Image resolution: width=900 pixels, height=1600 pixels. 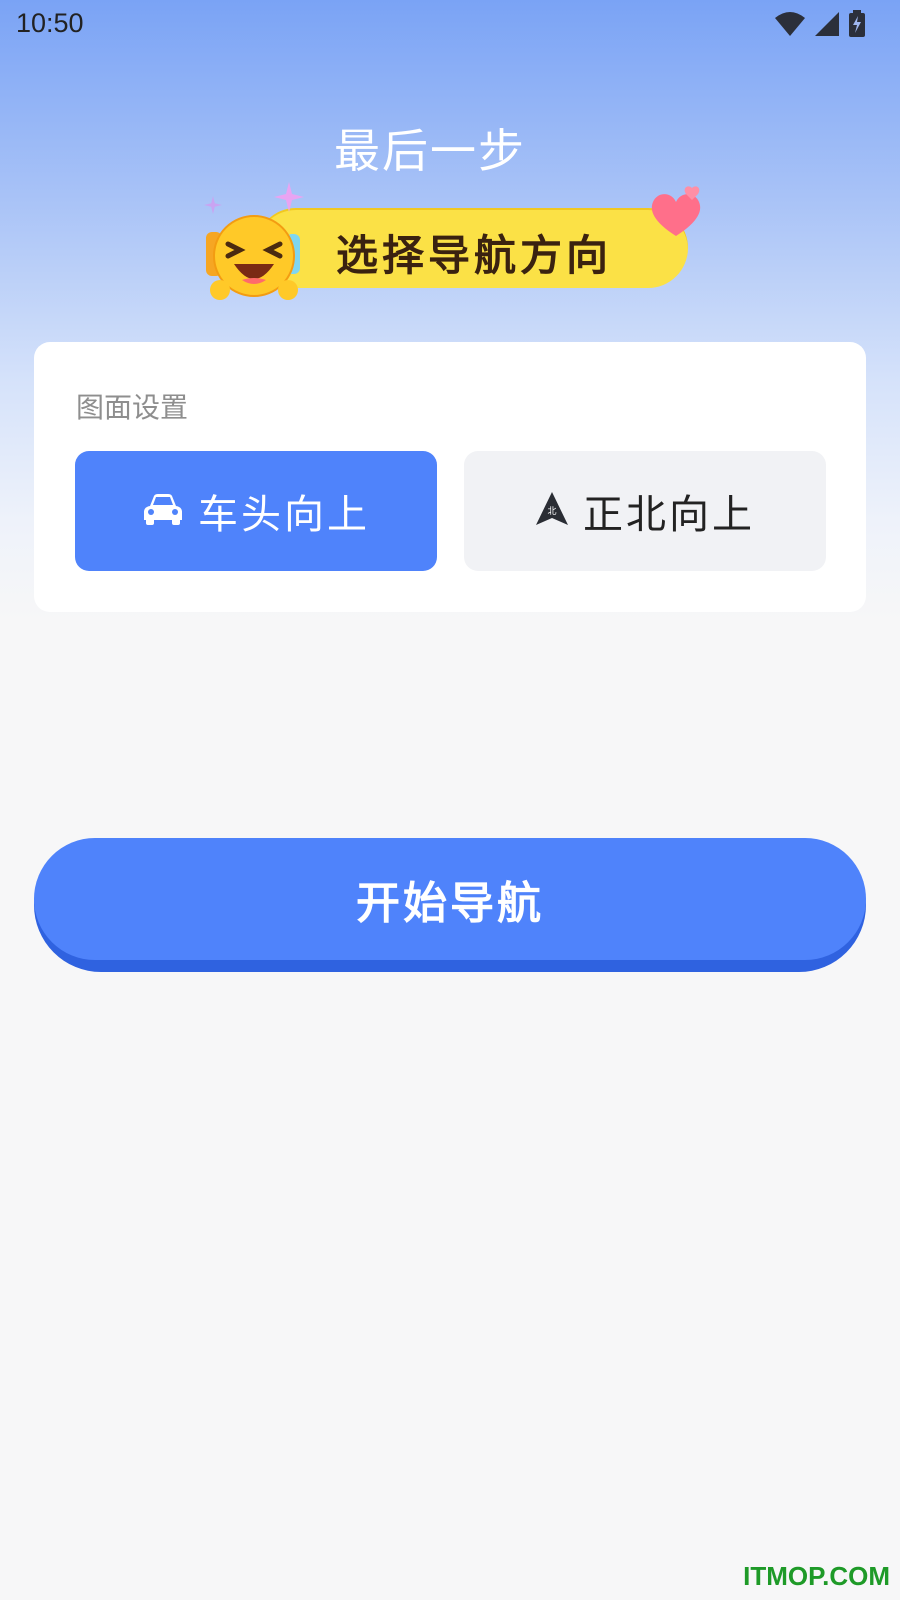 I want to click on status-time: 10:50, so click(x=50, y=23).